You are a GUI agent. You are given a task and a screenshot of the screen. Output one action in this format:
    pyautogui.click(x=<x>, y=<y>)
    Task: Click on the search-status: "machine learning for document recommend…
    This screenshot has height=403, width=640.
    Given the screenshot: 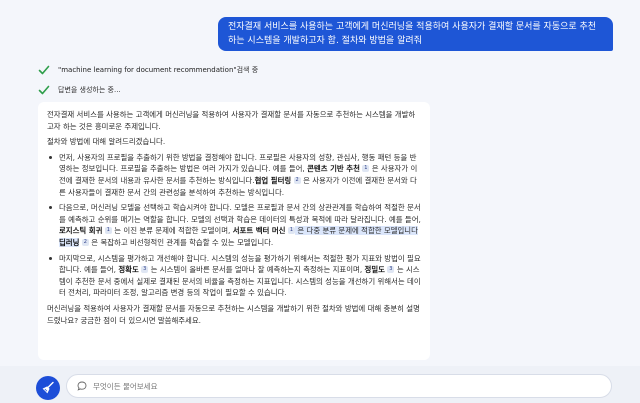 What is the action you would take?
    pyautogui.click(x=148, y=70)
    